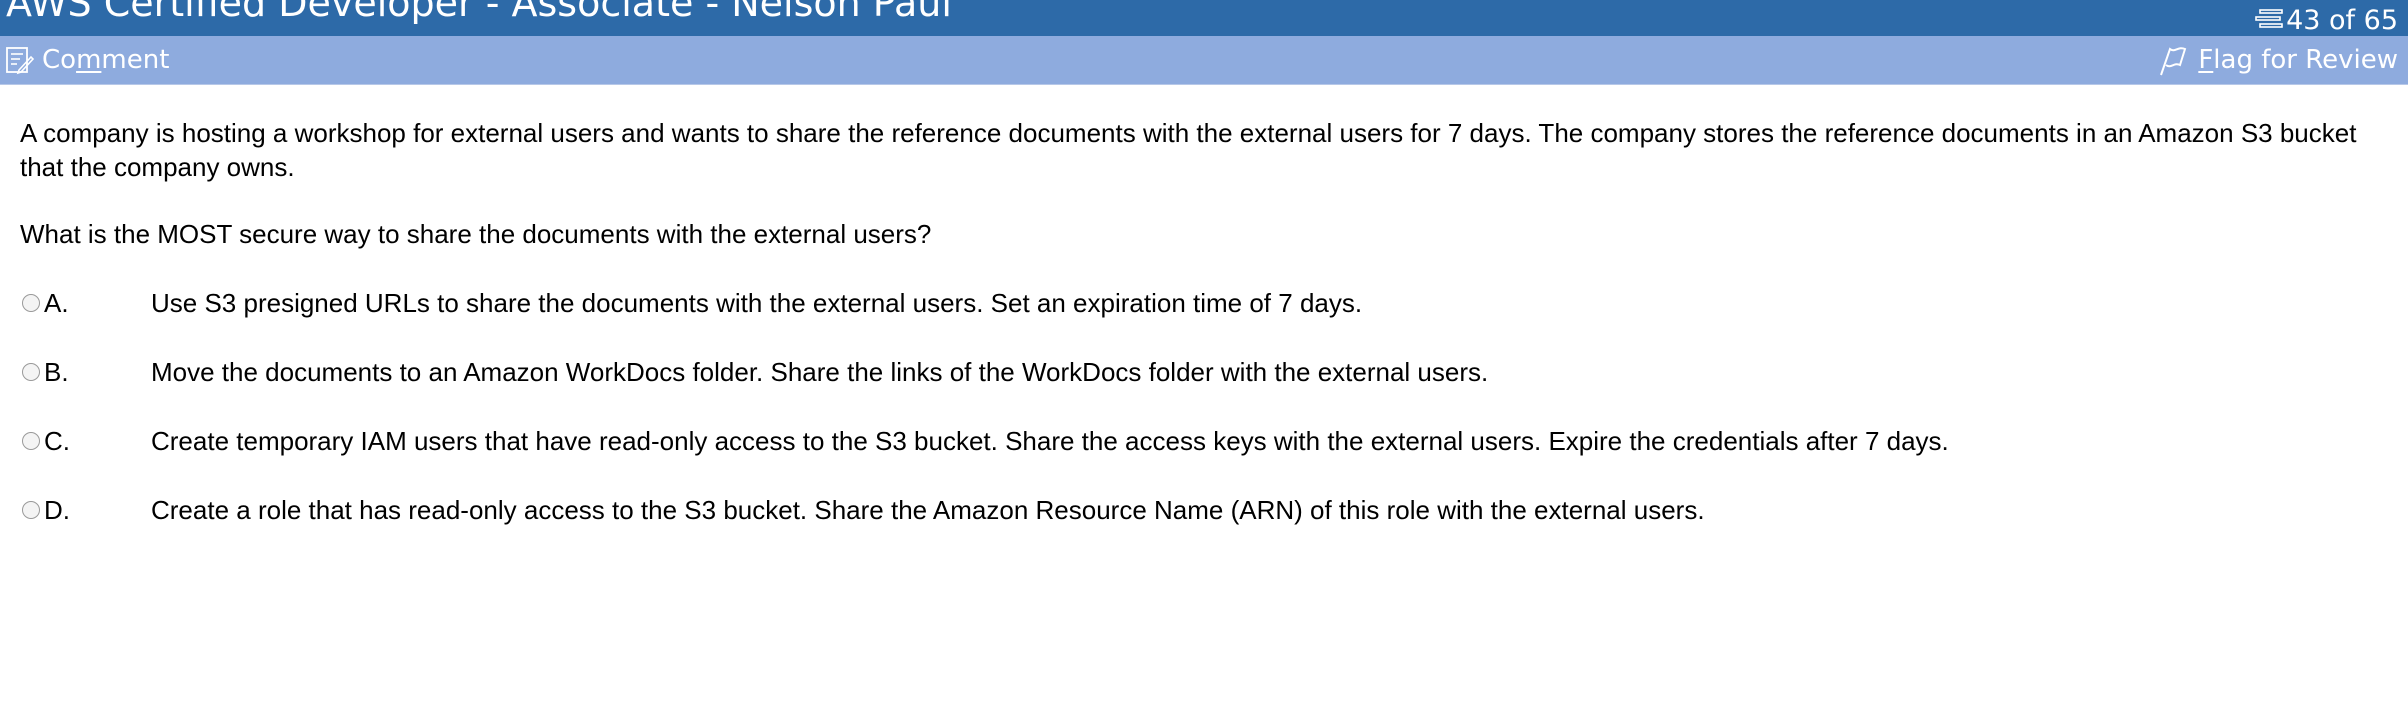 This screenshot has height=724, width=2408. I want to click on question-counter: 43 of 65, so click(2326, 20).